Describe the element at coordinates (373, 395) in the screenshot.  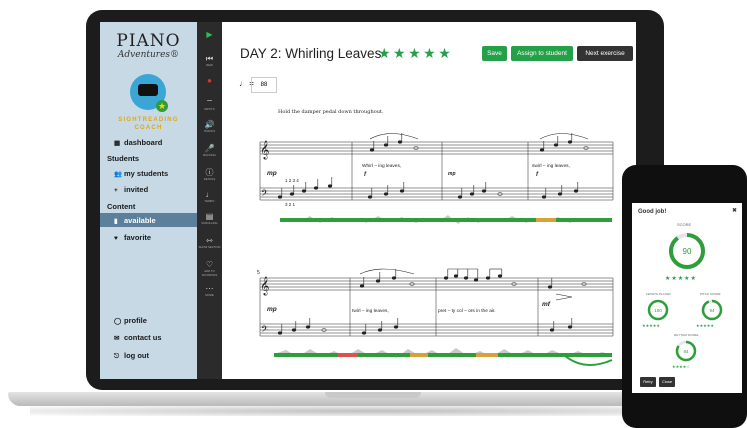
I see `laptop-notch` at that location.